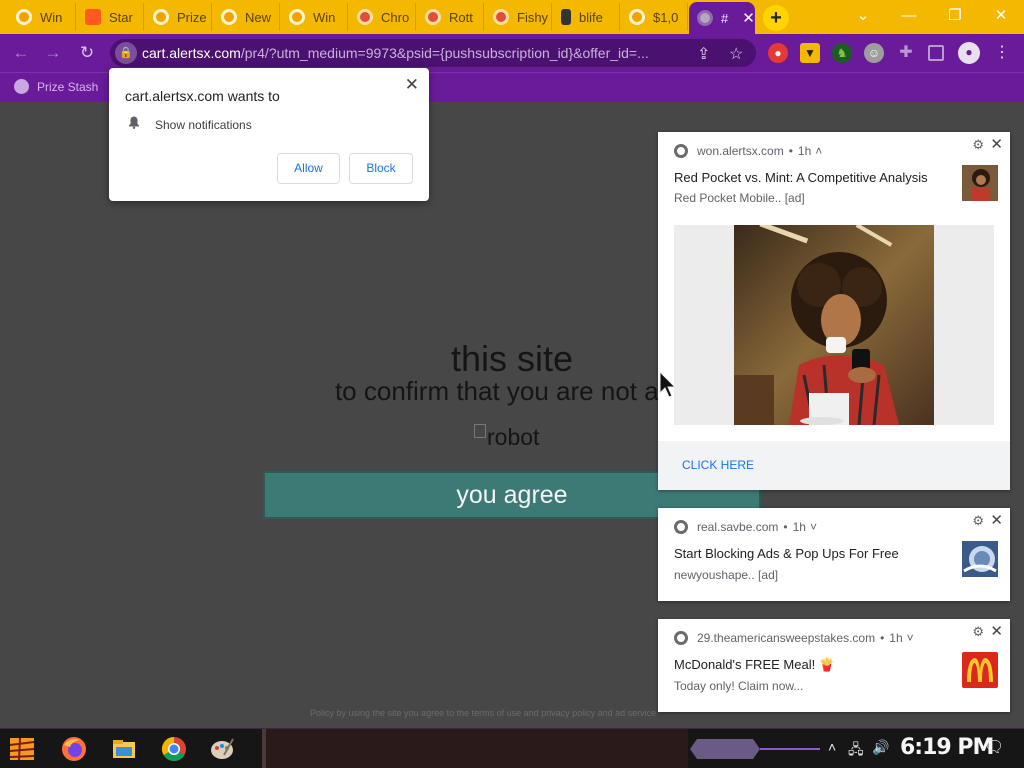  I want to click on tab-active: # ✕, so click(722, 18).